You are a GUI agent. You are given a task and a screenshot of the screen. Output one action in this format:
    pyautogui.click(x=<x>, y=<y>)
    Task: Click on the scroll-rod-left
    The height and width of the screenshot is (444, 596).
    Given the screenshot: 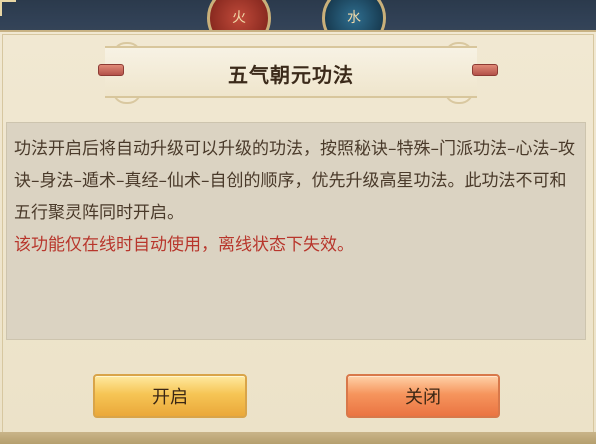 What is the action you would take?
    pyautogui.click(x=111, y=70)
    